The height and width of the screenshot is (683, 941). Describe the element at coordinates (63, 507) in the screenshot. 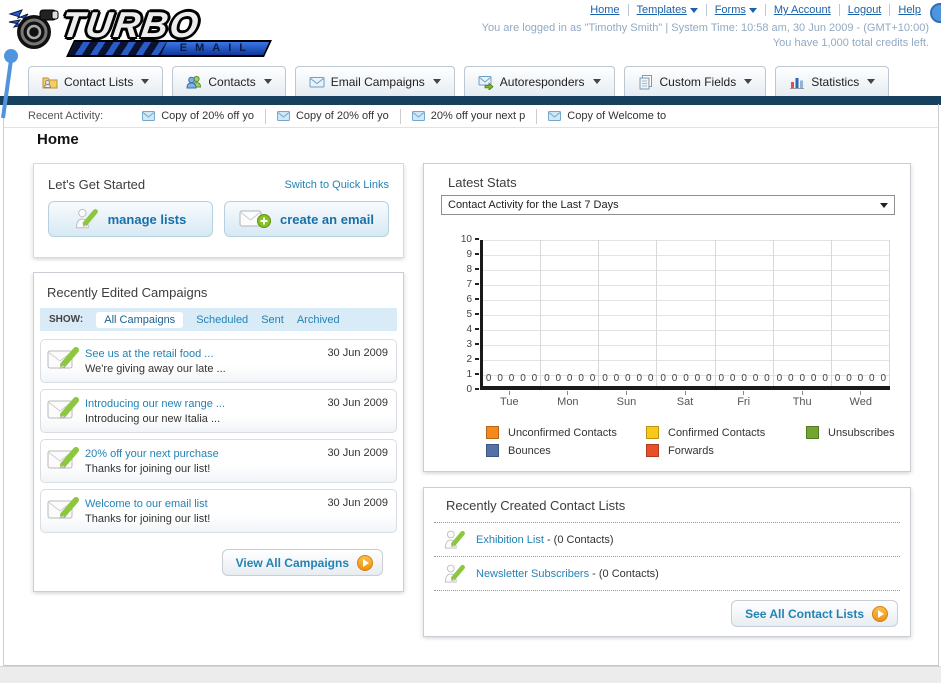

I see `envelope-pencil-icon` at that location.